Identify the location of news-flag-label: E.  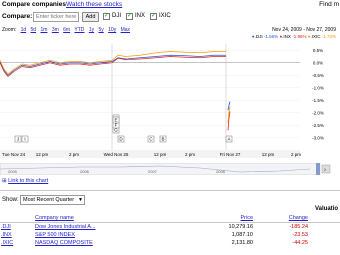
(115, 120).